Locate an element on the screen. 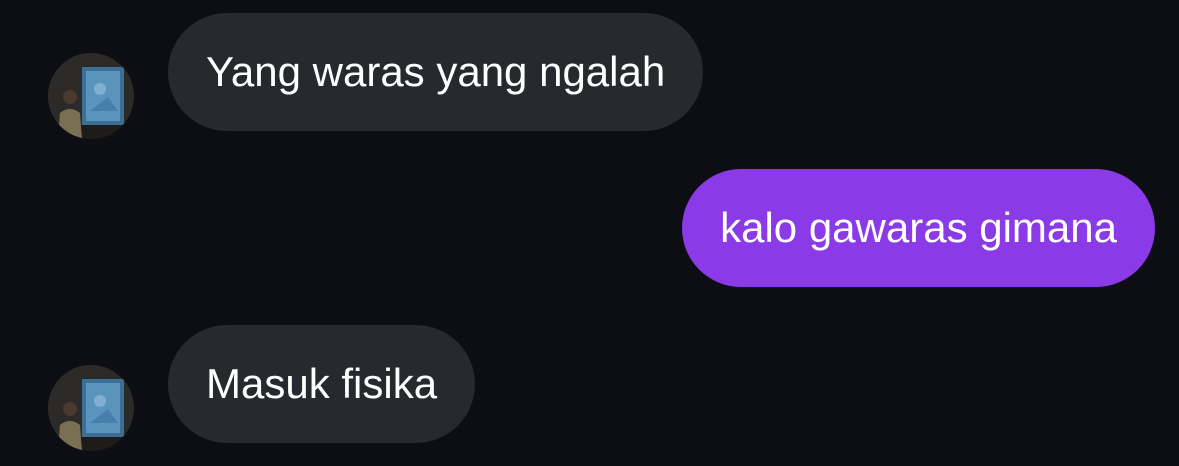 The width and height of the screenshot is (1179, 466). message-text: Yang waras yang ngalah is located at coordinates (436, 71).